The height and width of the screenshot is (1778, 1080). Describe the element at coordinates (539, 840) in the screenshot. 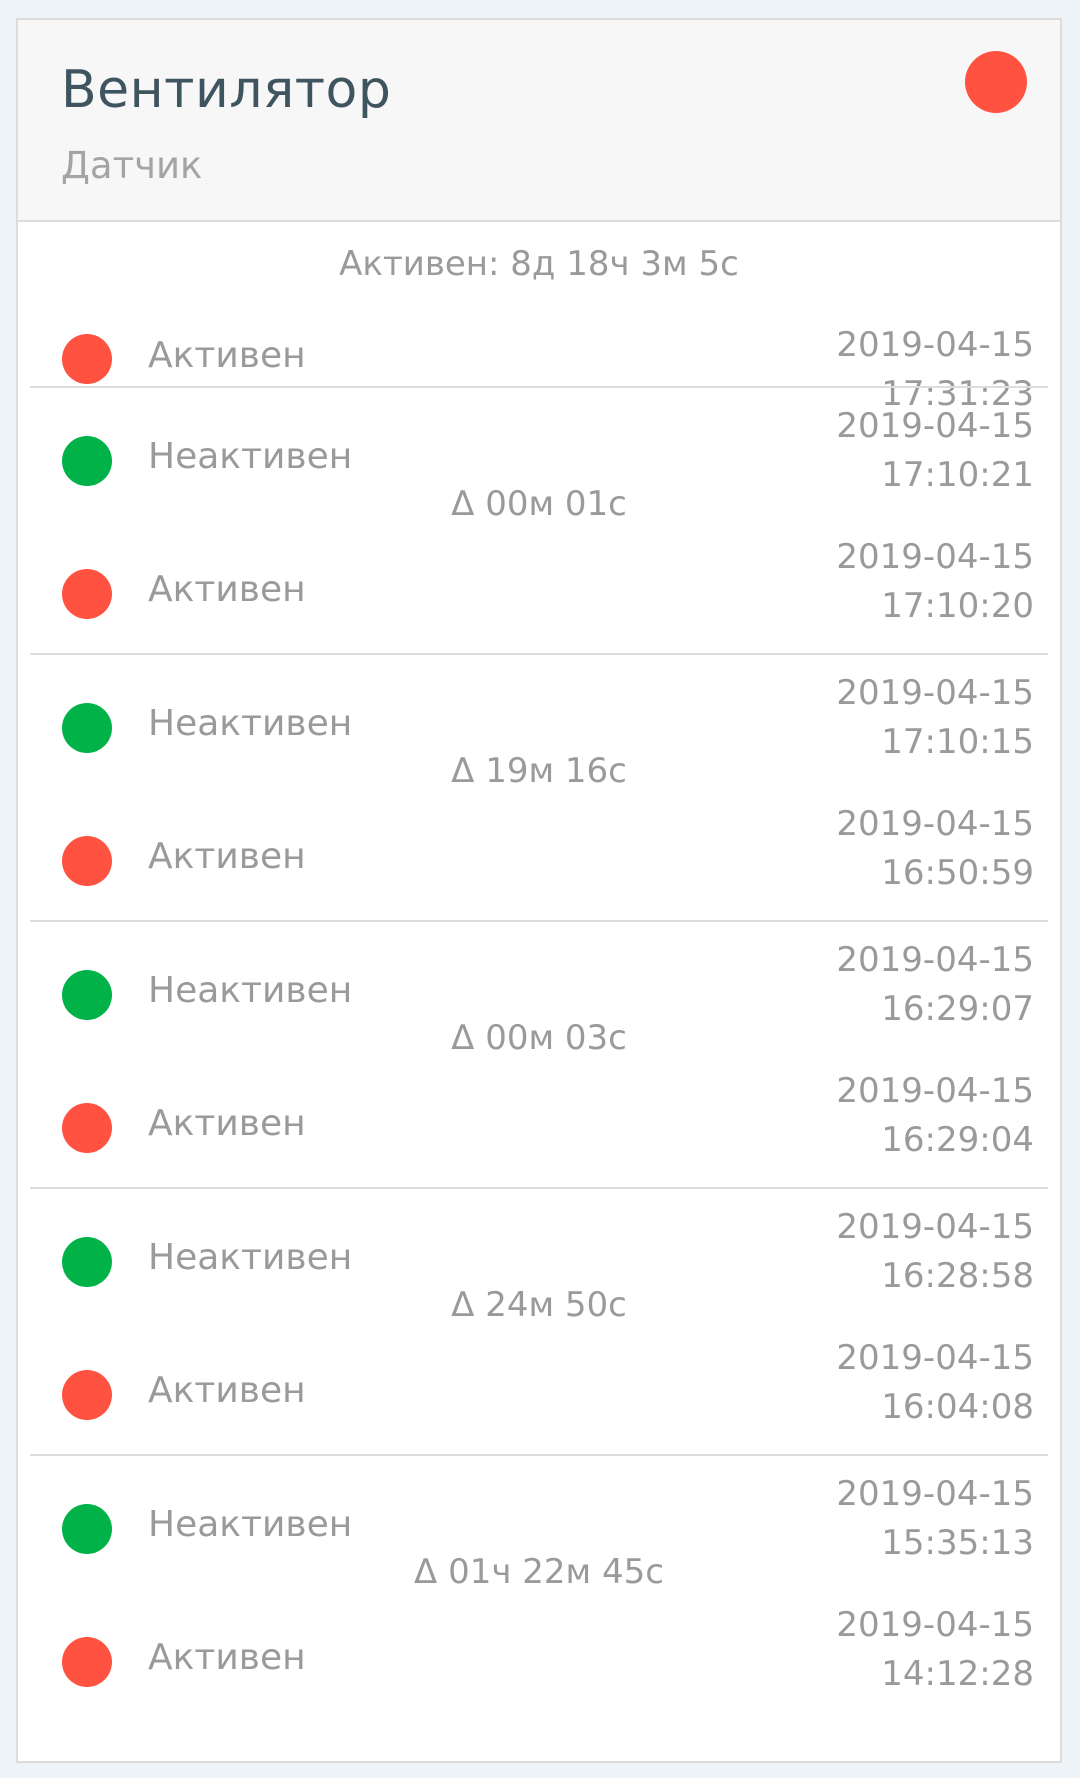

I see `history-entry: Активен 2019-04-15 16:50:59` at that location.